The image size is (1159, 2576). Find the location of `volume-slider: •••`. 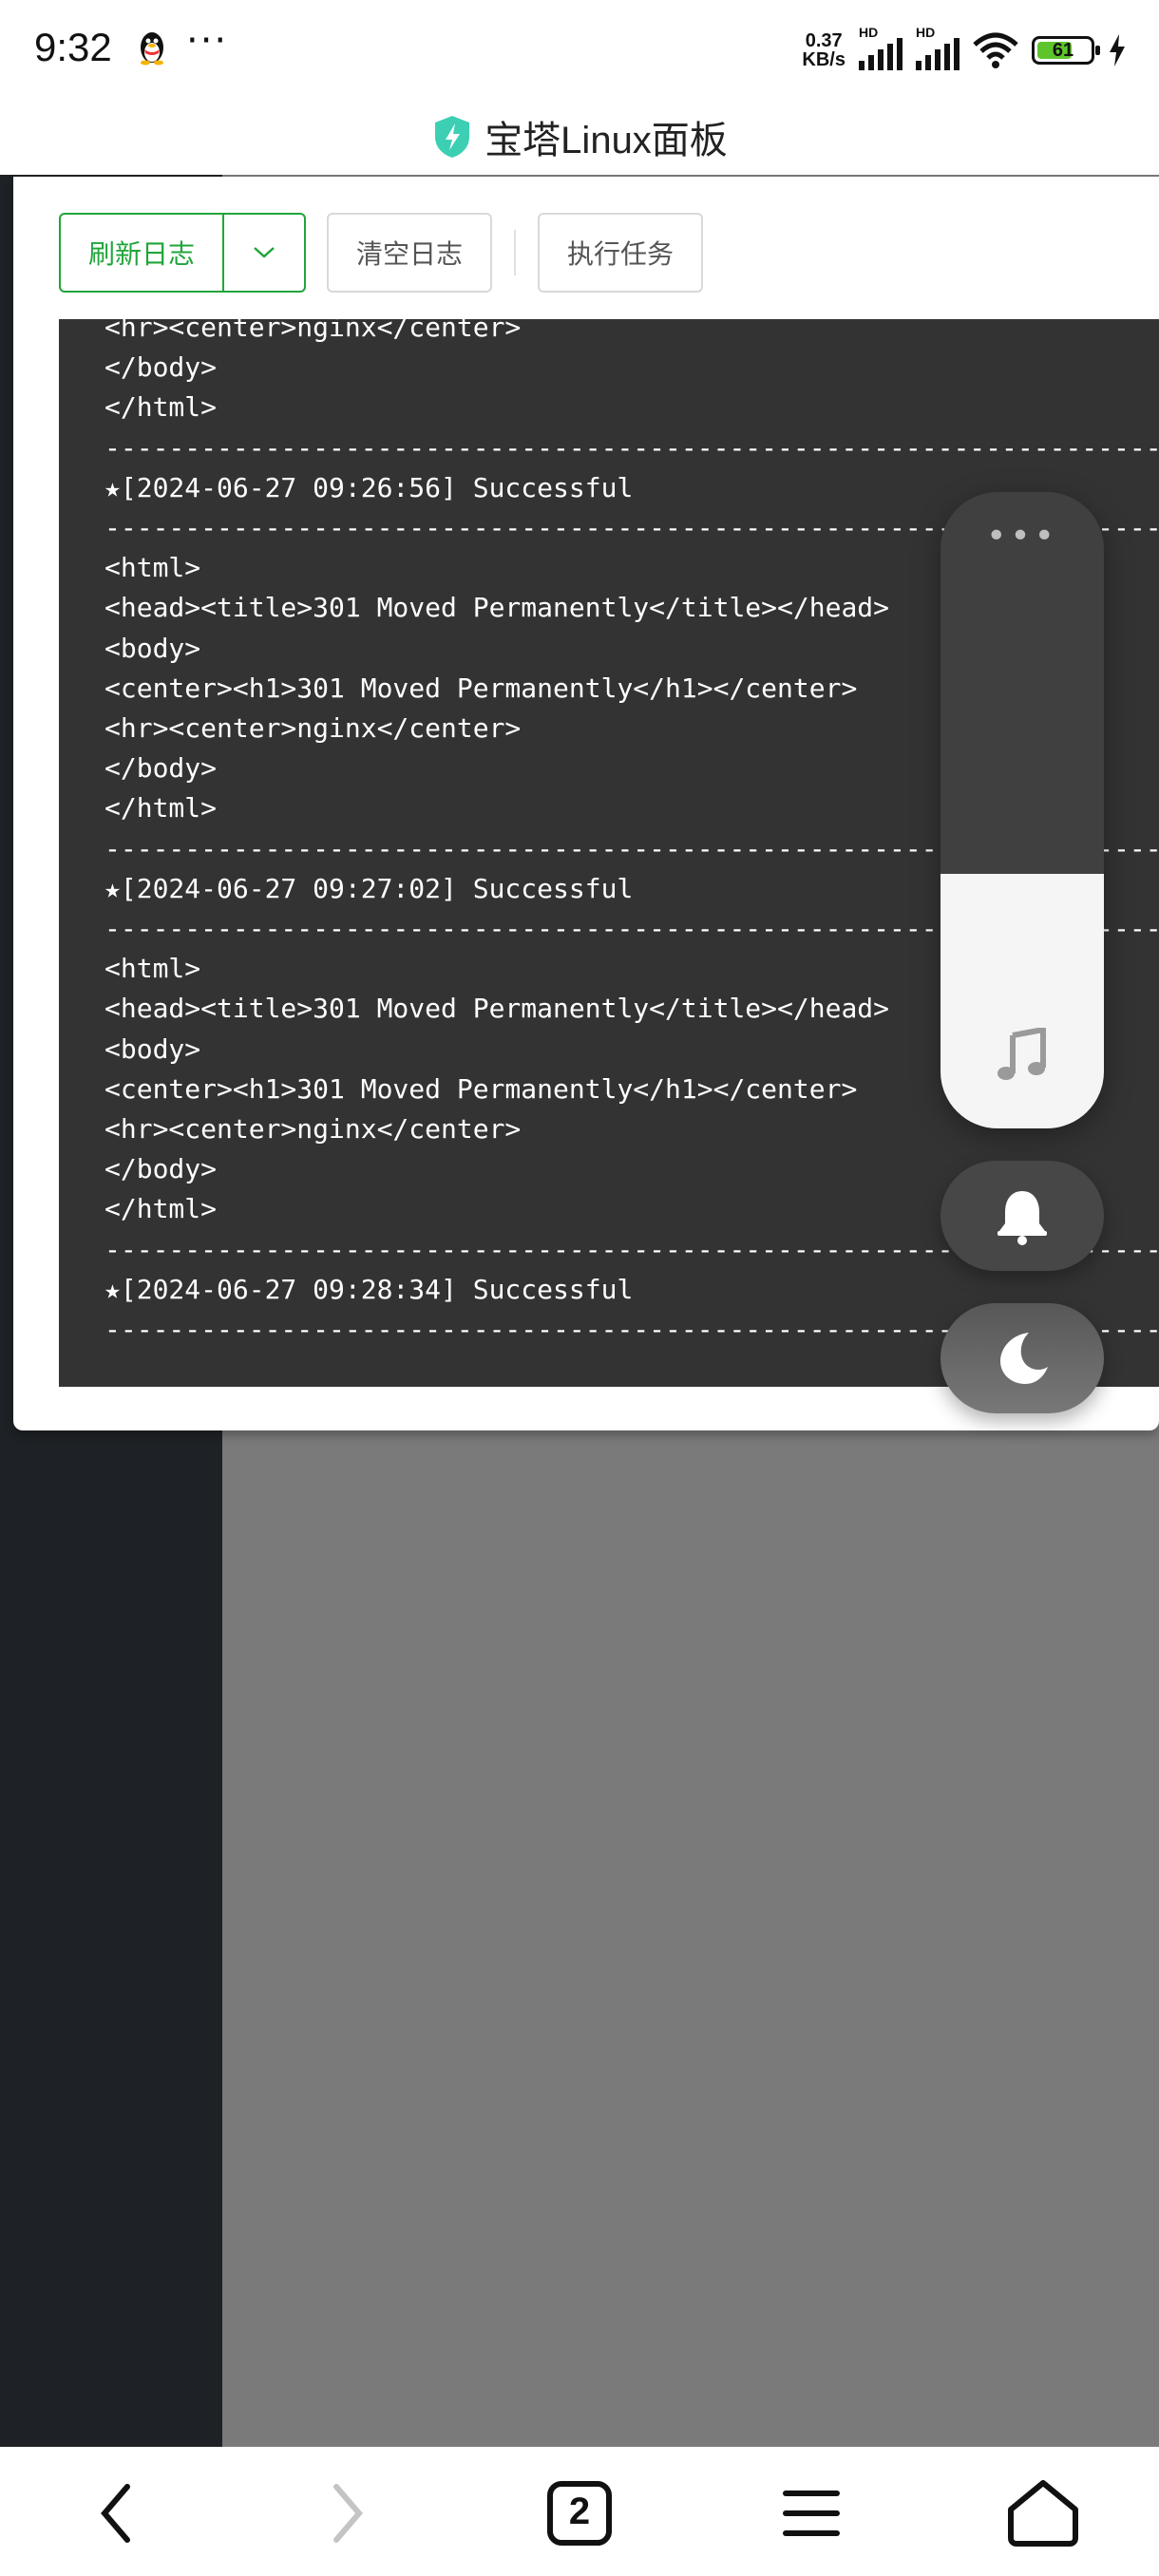

volume-slider: ••• is located at coordinates (1022, 810).